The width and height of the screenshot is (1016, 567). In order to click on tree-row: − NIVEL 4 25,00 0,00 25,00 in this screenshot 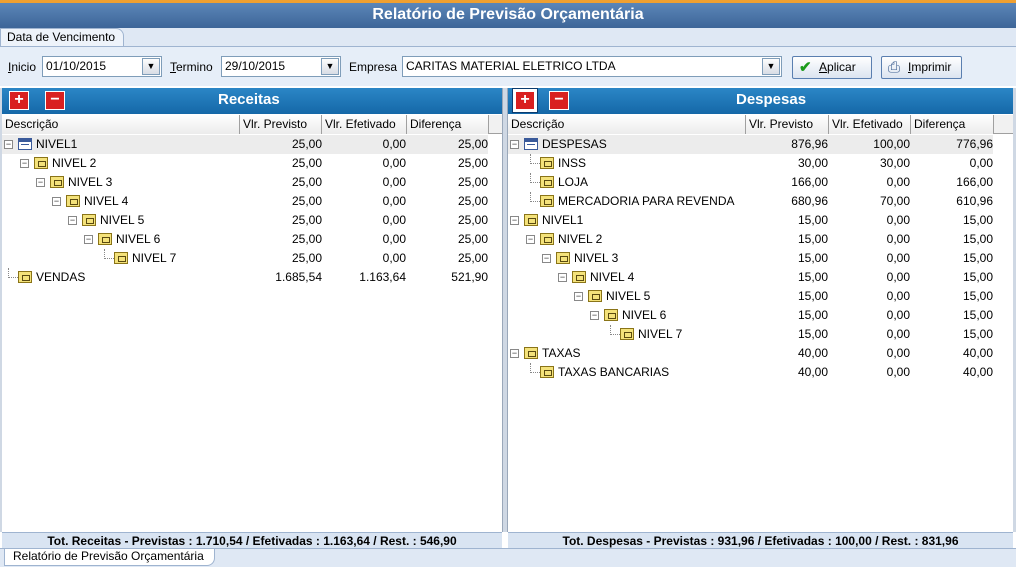, I will do `click(245, 201)`.